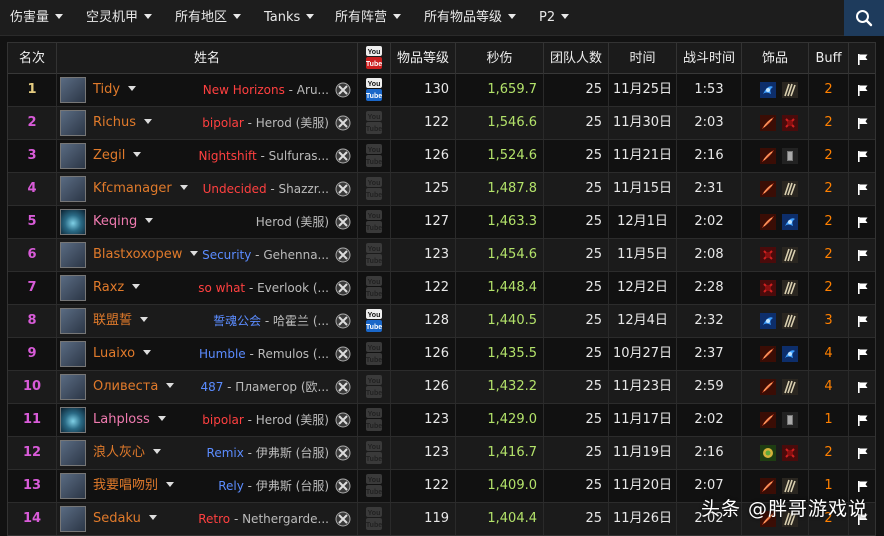 Image resolution: width=884 pixels, height=536 pixels. Describe the element at coordinates (214, 519) in the screenshot. I see `guild-name: Retro` at that location.